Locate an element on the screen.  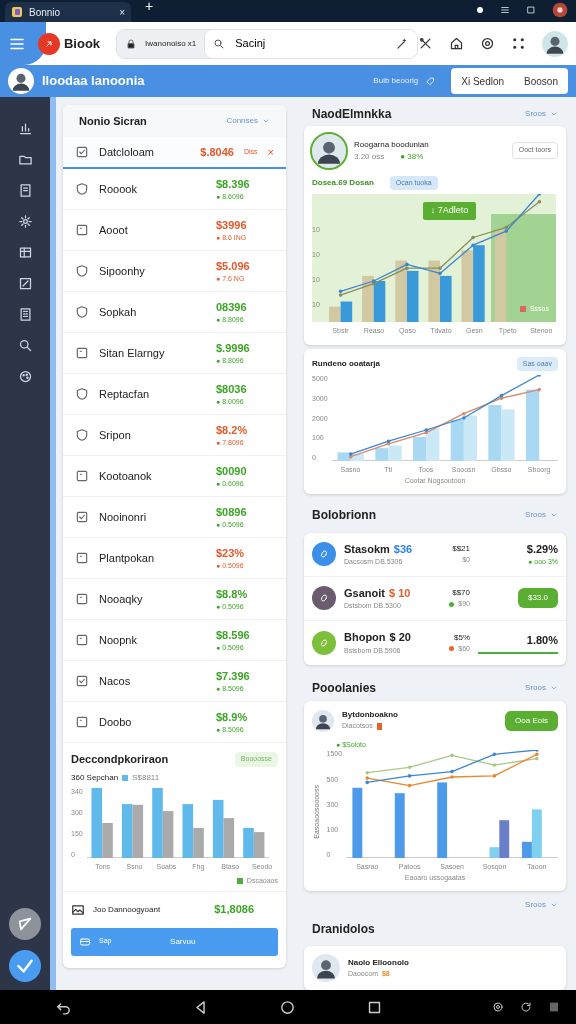
search-input: Sacinj is located at coordinates (310, 43).